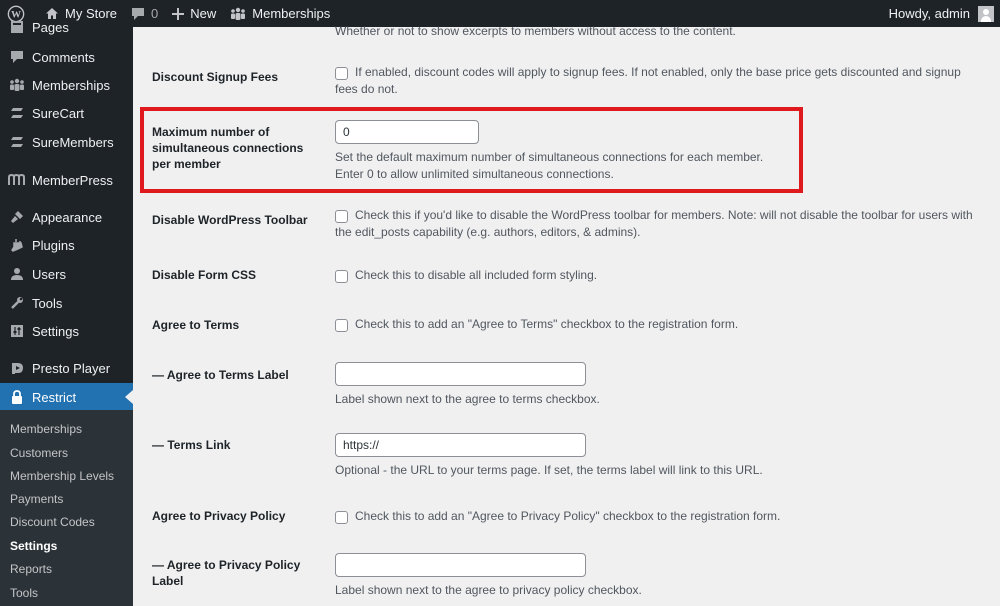 The height and width of the screenshot is (606, 1000). Describe the element at coordinates (191, 445) in the screenshot. I see `terms-link-label: — Terms Link` at that location.